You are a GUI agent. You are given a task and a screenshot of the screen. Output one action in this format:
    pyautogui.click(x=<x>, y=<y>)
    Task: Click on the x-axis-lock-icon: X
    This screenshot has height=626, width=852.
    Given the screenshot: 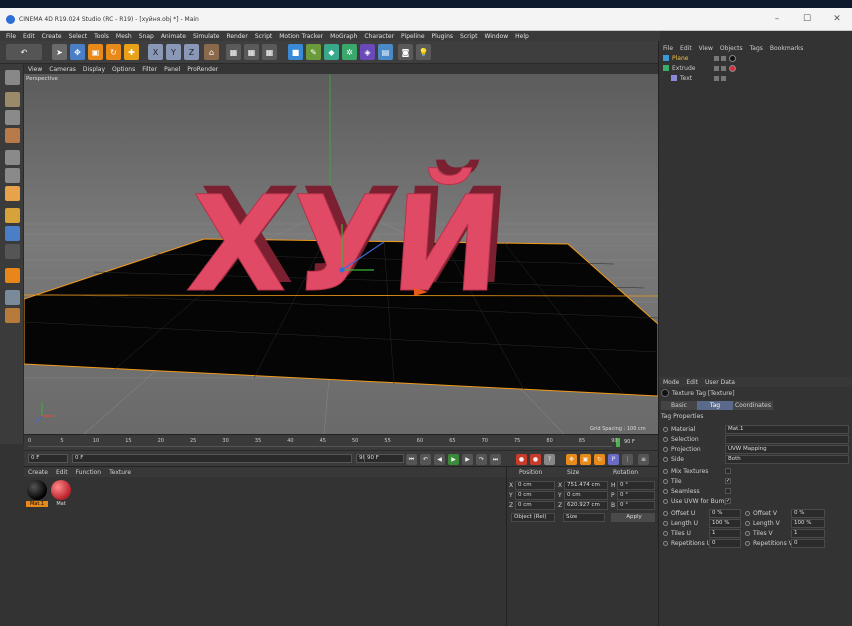 What is the action you would take?
    pyautogui.click(x=155, y=52)
    